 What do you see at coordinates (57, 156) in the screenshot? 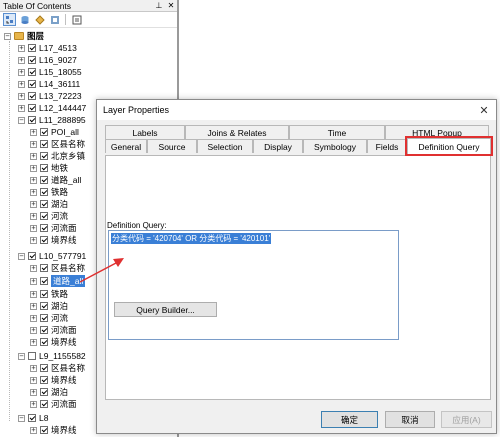
I see `layer-item: + 北京乡镇` at bounding box center [57, 156].